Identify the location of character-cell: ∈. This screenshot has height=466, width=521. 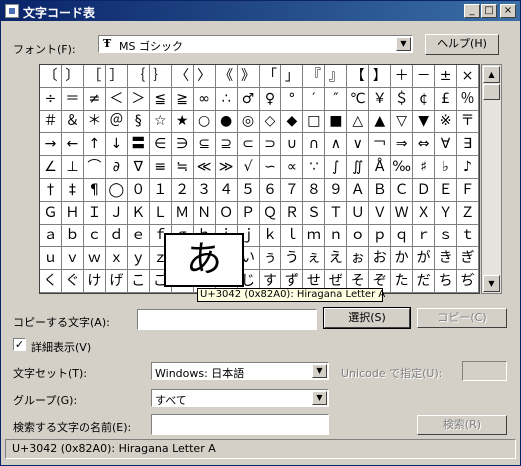
(160, 145).